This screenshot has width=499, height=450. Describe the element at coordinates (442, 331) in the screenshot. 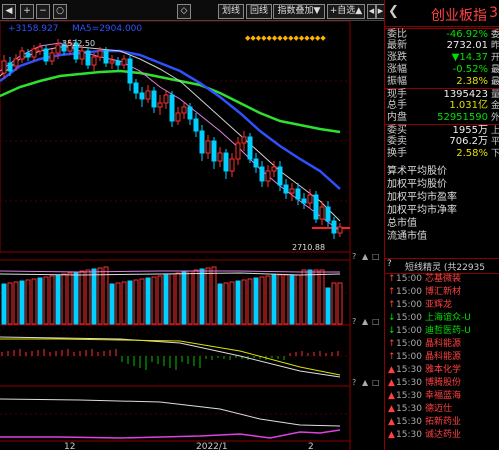

I see `sprite-item: ↓ 15:00 迪哲医药-U` at that location.